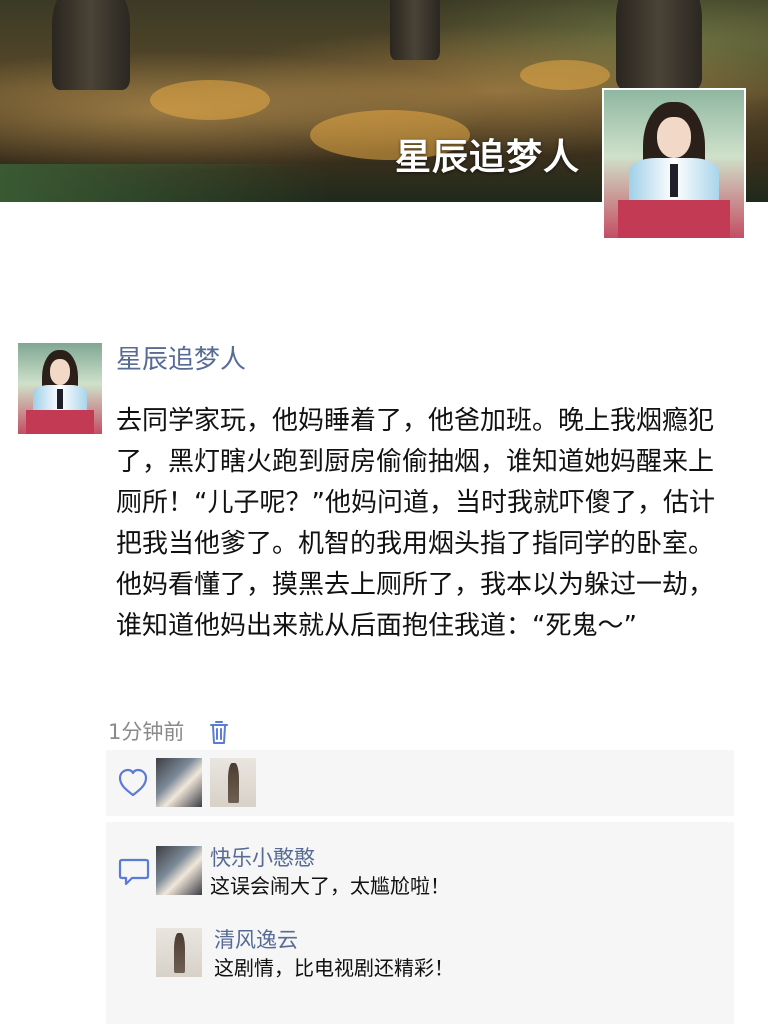 The width and height of the screenshot is (768, 1024). Describe the element at coordinates (487, 157) in the screenshot. I see `cover-username: 星辰追梦人` at that location.